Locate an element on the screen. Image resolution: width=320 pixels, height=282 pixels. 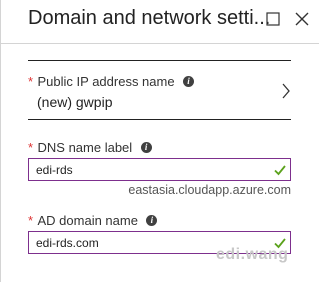
checkmark-icon is located at coordinates (280, 169).